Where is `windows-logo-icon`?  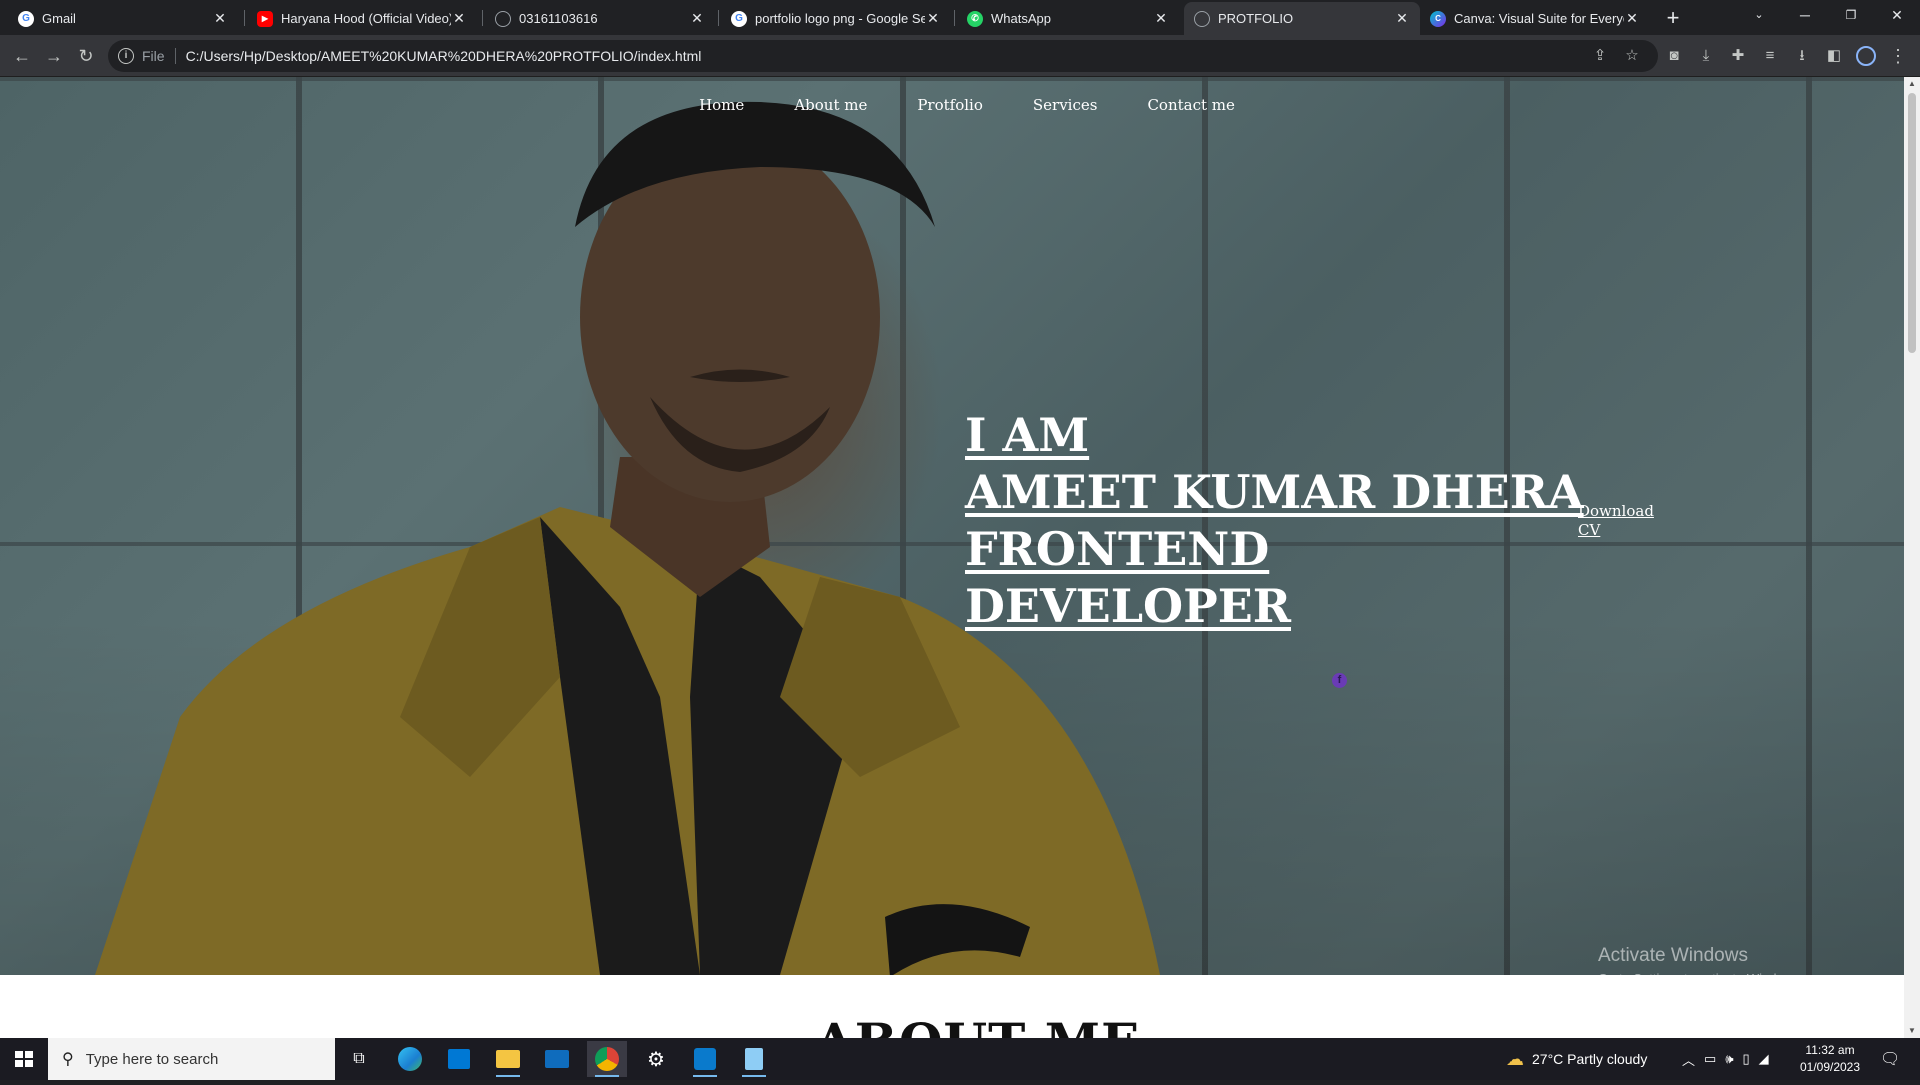
windows-logo-icon is located at coordinates (24, 1059).